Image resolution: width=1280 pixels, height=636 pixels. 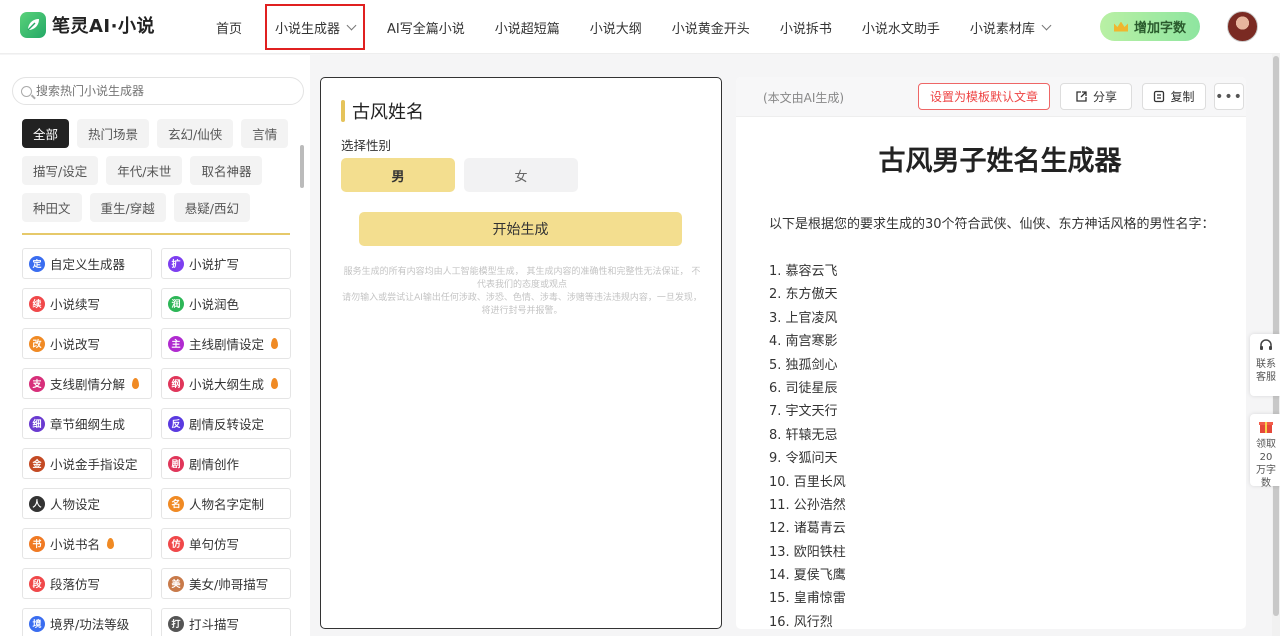 I want to click on start-generate-button: 开始生成, so click(x=520, y=229).